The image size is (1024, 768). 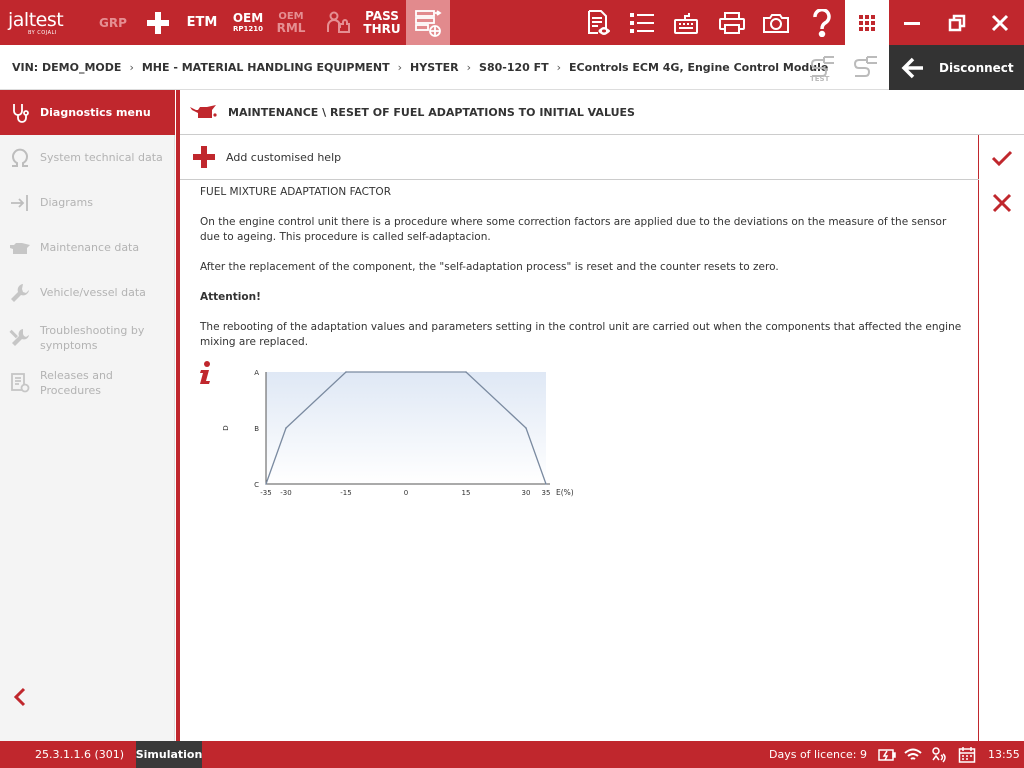 I want to click on logo-text: jaltest, so click(x=36, y=19).